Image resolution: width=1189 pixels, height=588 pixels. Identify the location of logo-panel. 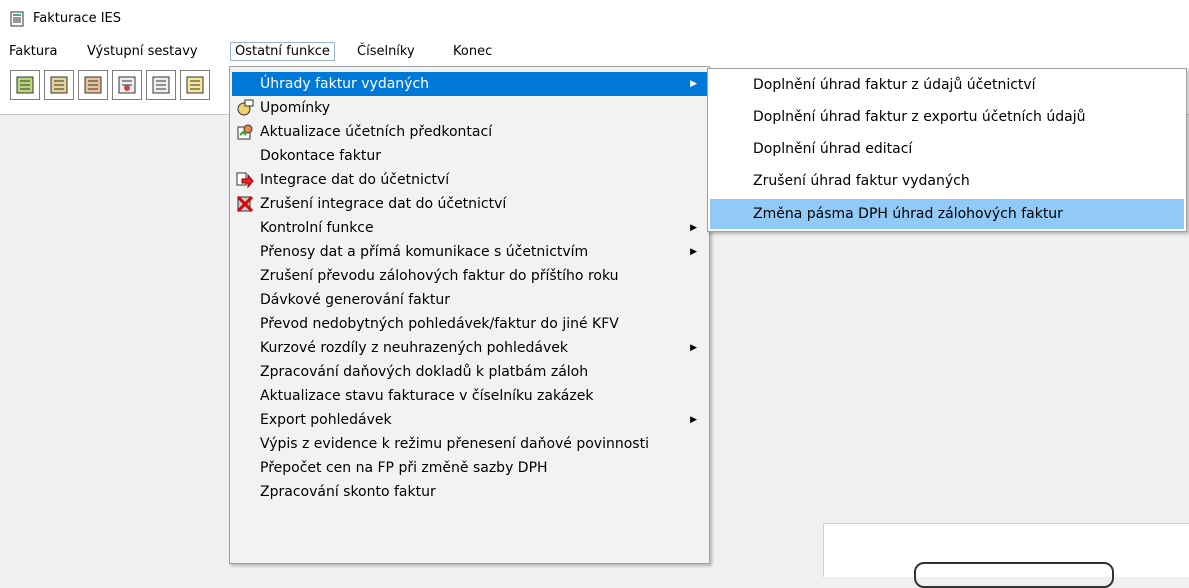
(1006, 555).